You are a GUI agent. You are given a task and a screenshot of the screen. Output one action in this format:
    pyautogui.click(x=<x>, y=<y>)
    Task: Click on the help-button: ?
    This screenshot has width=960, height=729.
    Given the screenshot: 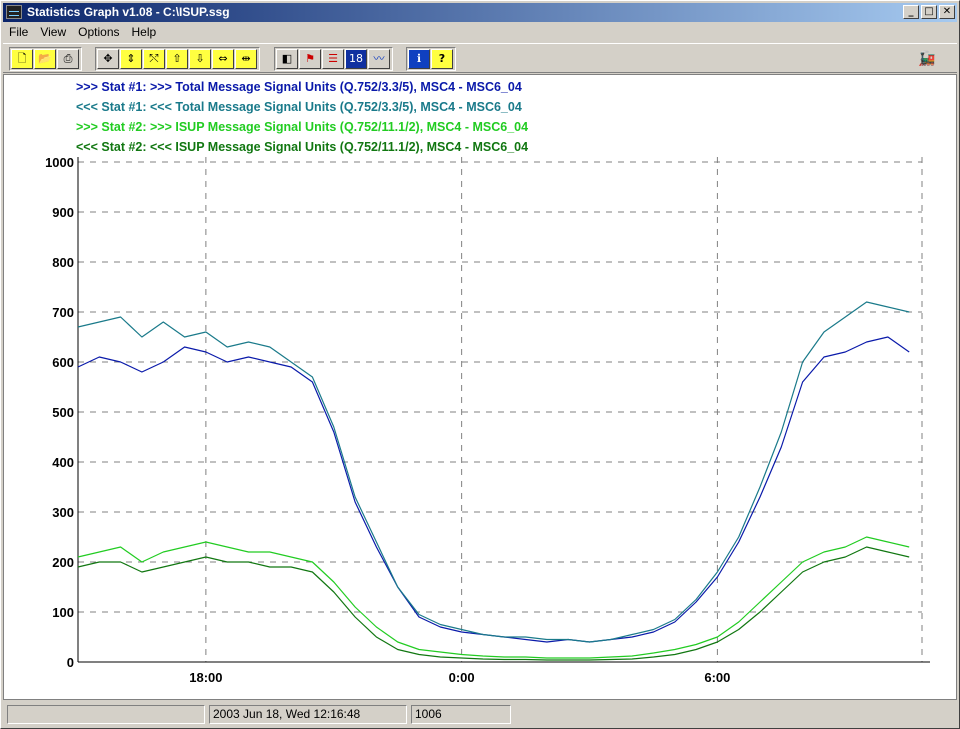 What is the action you would take?
    pyautogui.click(x=442, y=59)
    